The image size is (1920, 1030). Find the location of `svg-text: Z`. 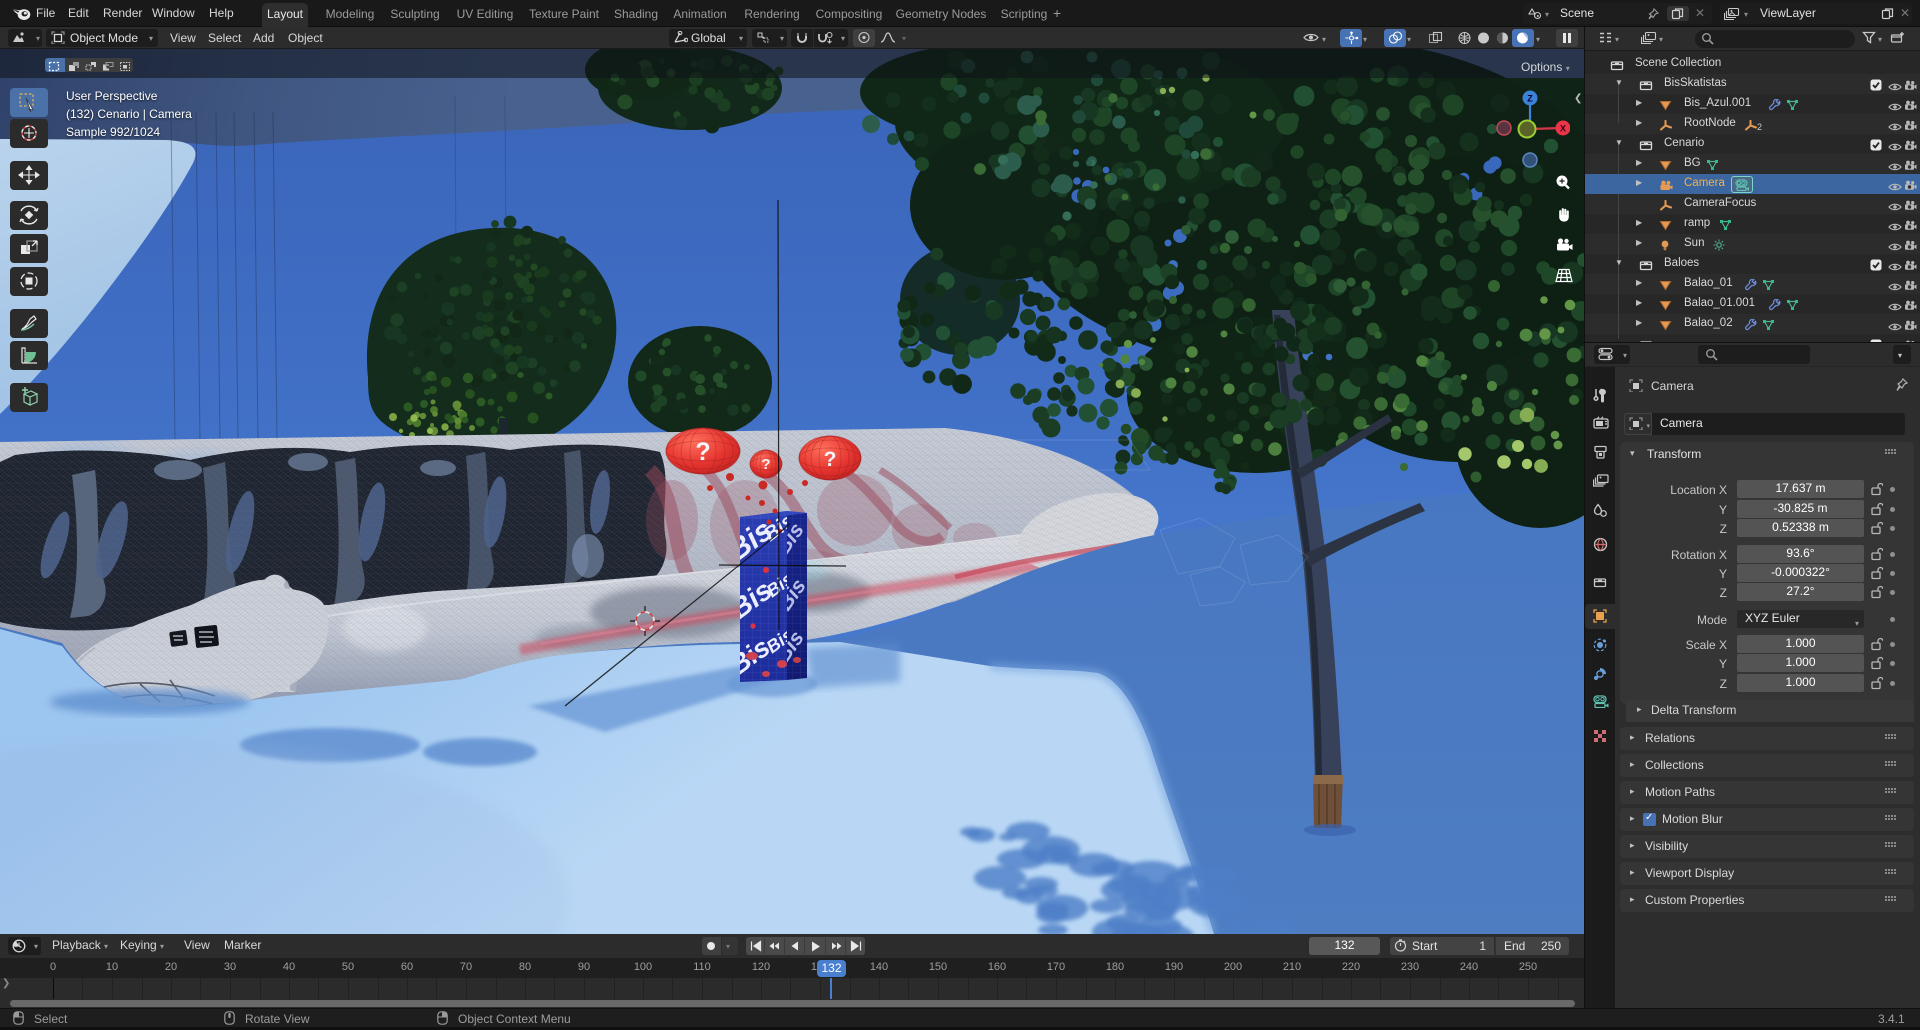

svg-text: Z is located at coordinates (1530, 99).